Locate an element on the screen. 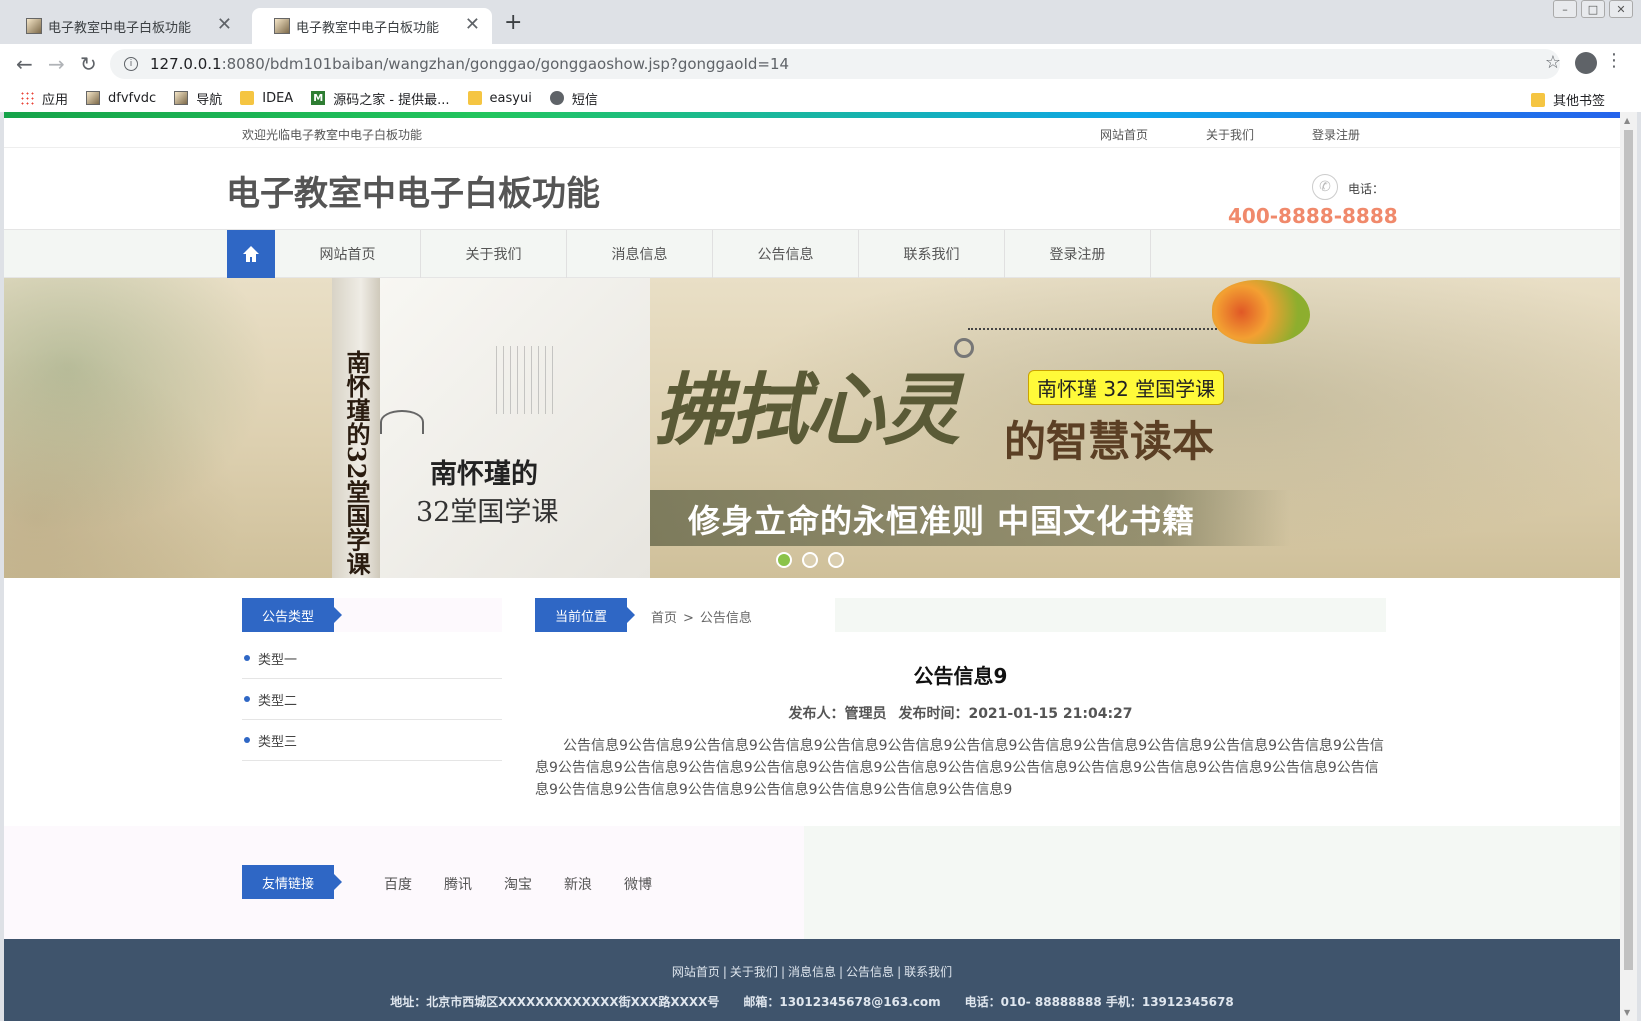 This screenshot has height=1021, width=1641. friend-link: 微博 is located at coordinates (638, 884).